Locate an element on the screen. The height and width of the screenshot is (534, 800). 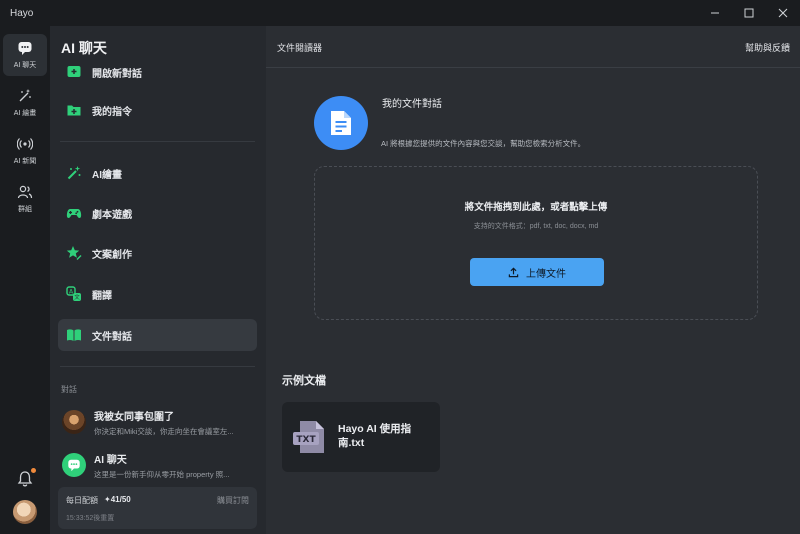
translate-icon: A文 is located at coordinates (74, 294).